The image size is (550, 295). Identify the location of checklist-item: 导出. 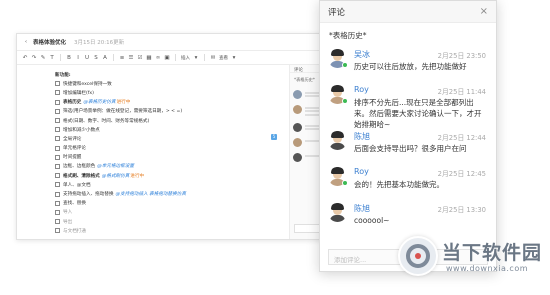
(120, 221).